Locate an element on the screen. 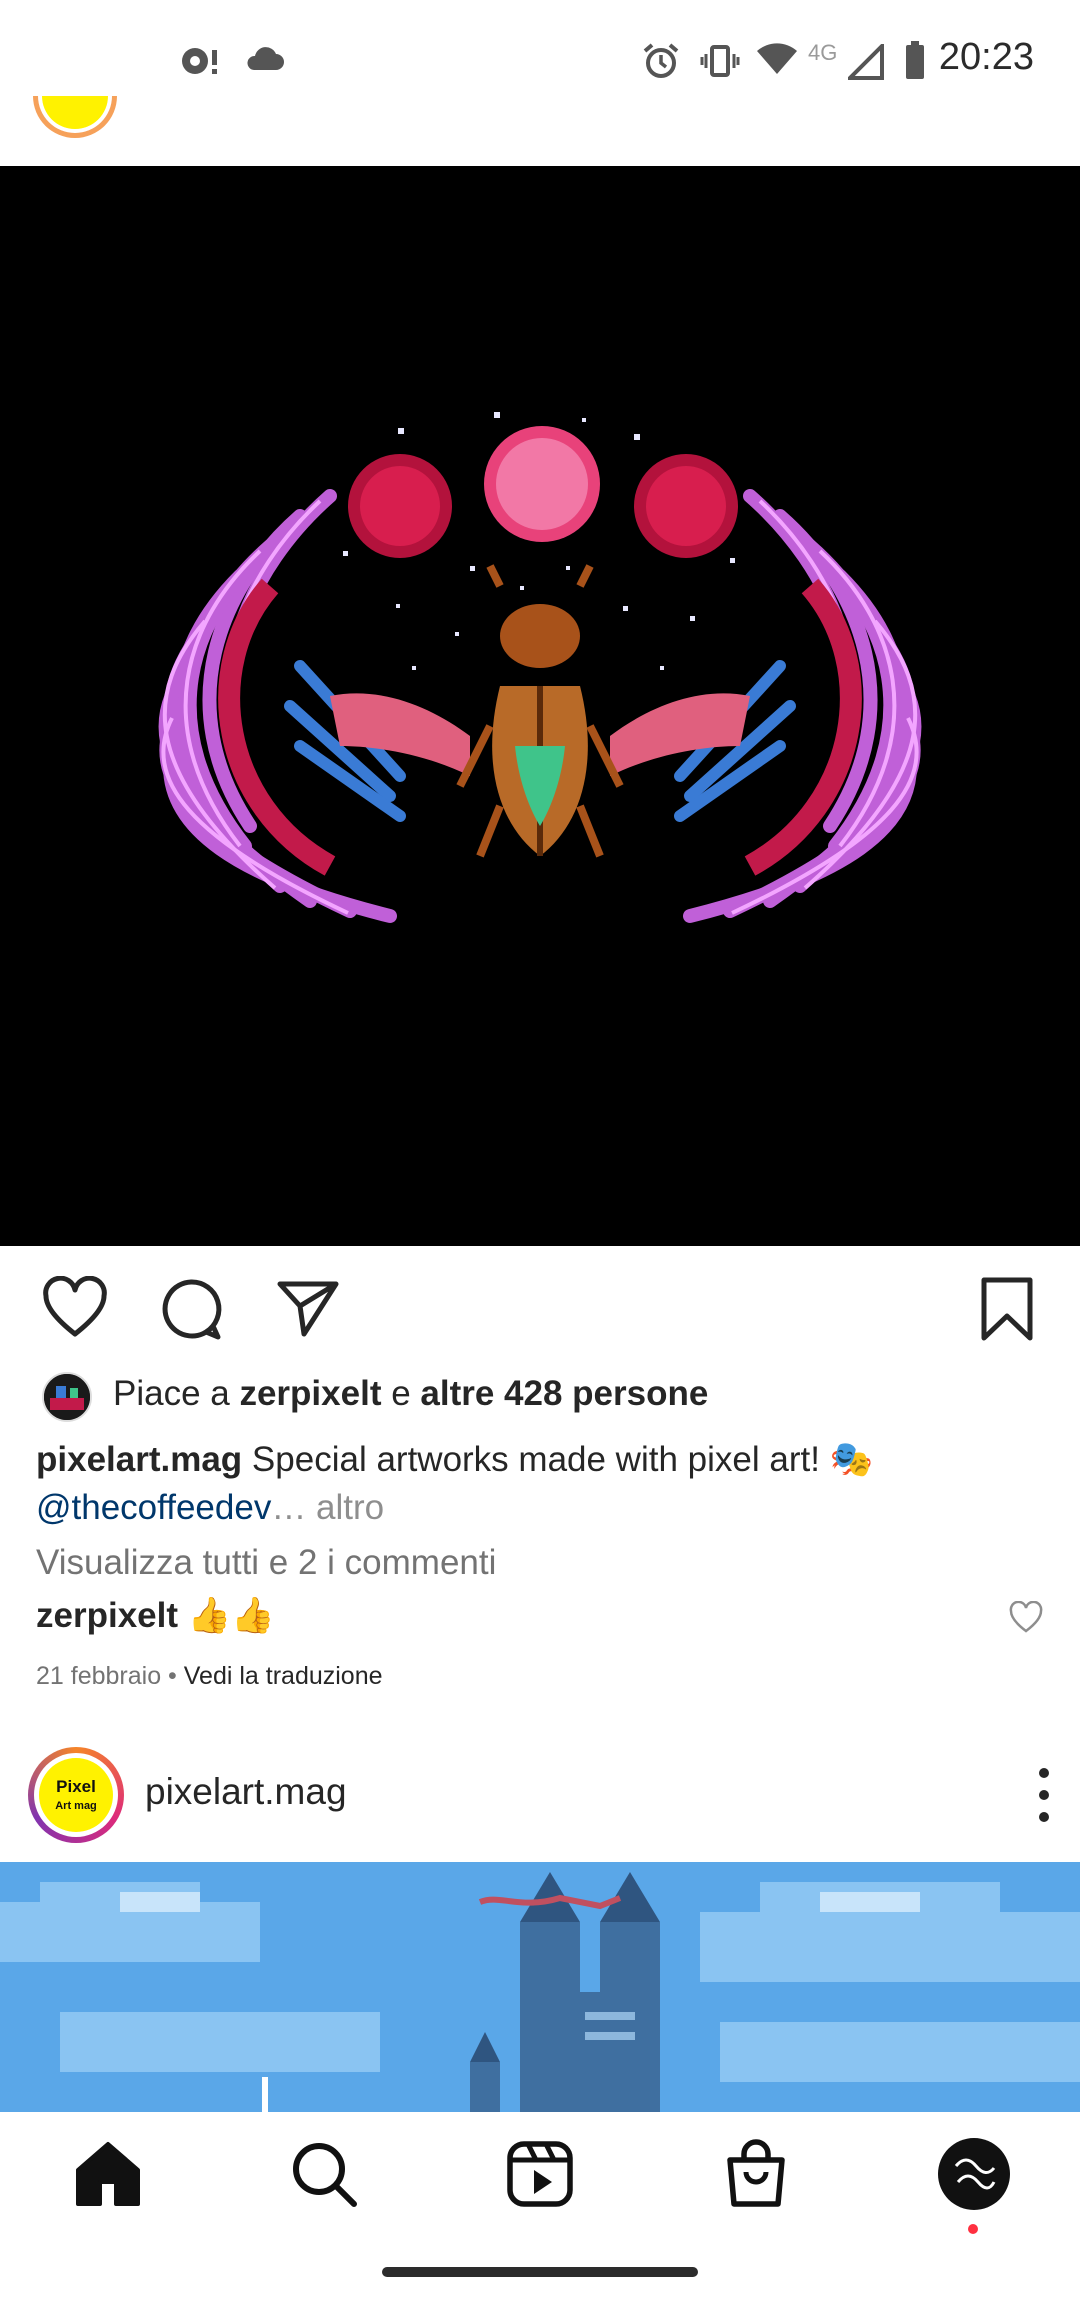 Image resolution: width=1080 pixels, height=2300 pixels. bottom-navigation-bar is located at coordinates (540, 2206).